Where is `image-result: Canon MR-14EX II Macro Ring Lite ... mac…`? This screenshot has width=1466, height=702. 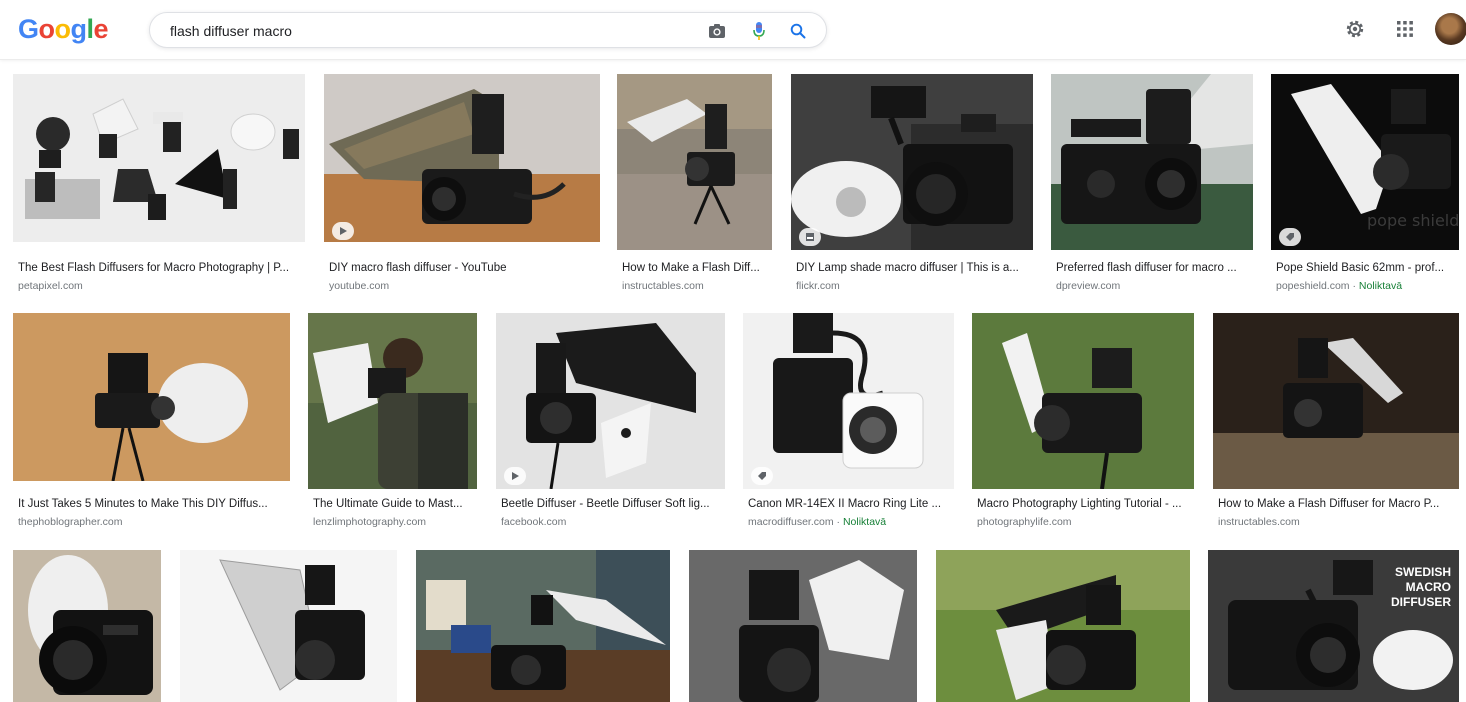
image-result: Canon MR-14EX II Macro Ring Lite ... mac… is located at coordinates (848, 423).